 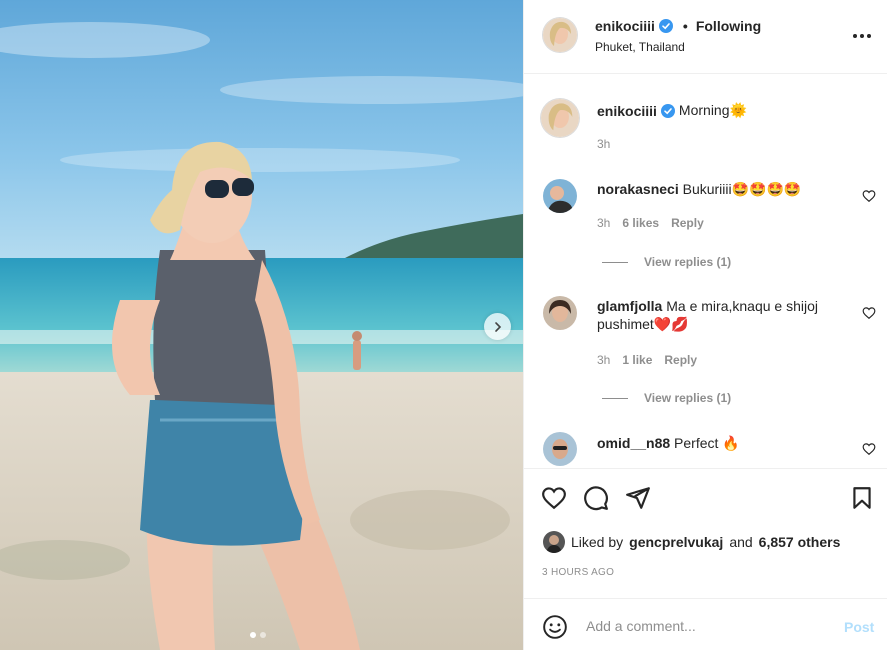 What do you see at coordinates (604, 144) in the screenshot?
I see `caption-time: 3h` at bounding box center [604, 144].